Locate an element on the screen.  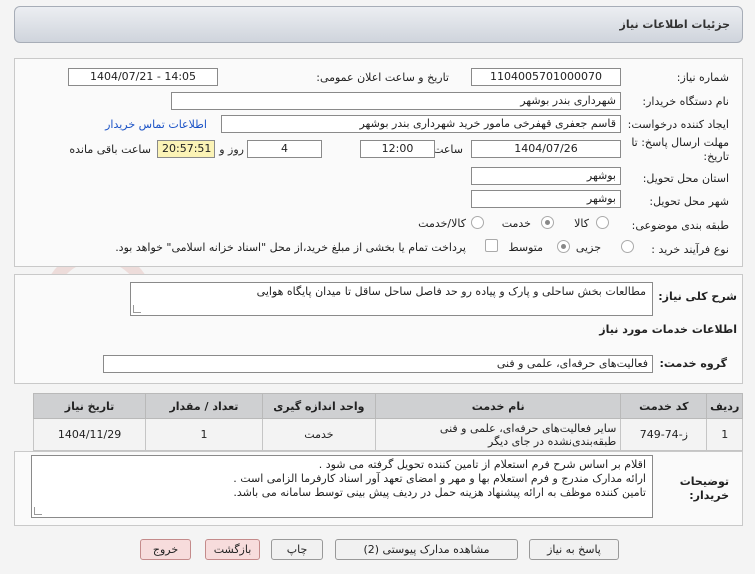
radio-goods-service-label: کالا/خدمت is located at coordinates (442, 223).